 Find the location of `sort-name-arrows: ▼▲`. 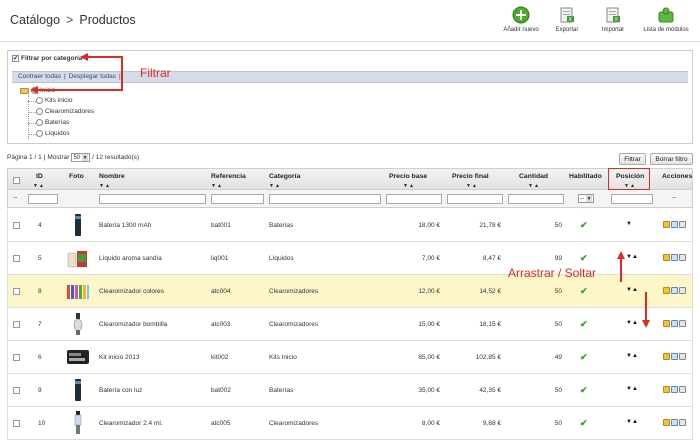

sort-name-arrows: ▼▲ is located at coordinates (105, 186).